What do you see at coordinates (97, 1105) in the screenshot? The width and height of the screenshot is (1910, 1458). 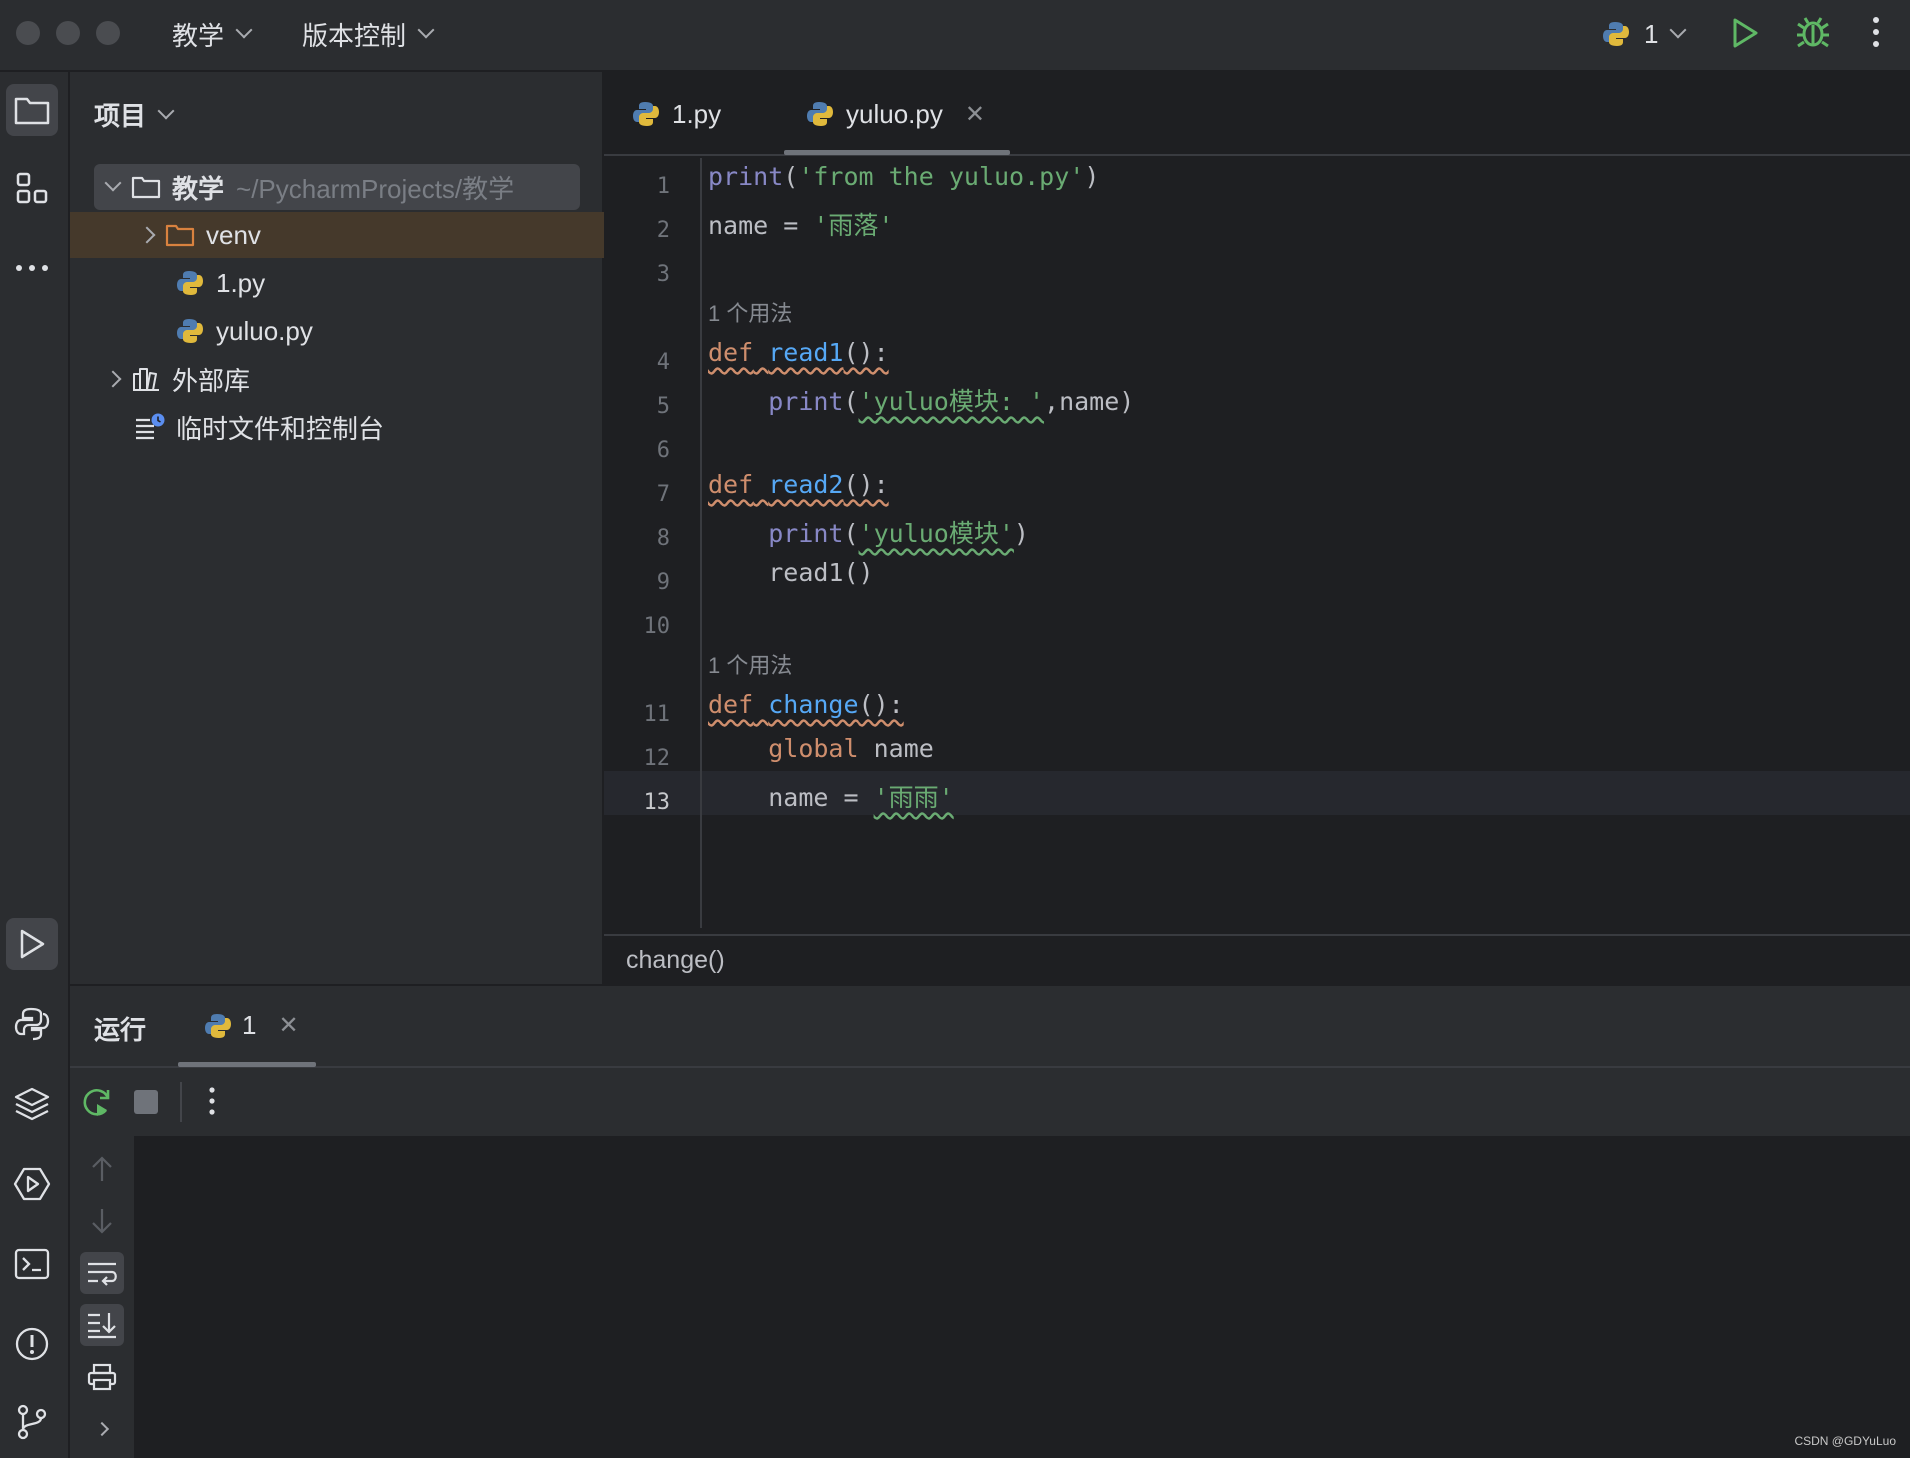 I see `rerun-icon` at bounding box center [97, 1105].